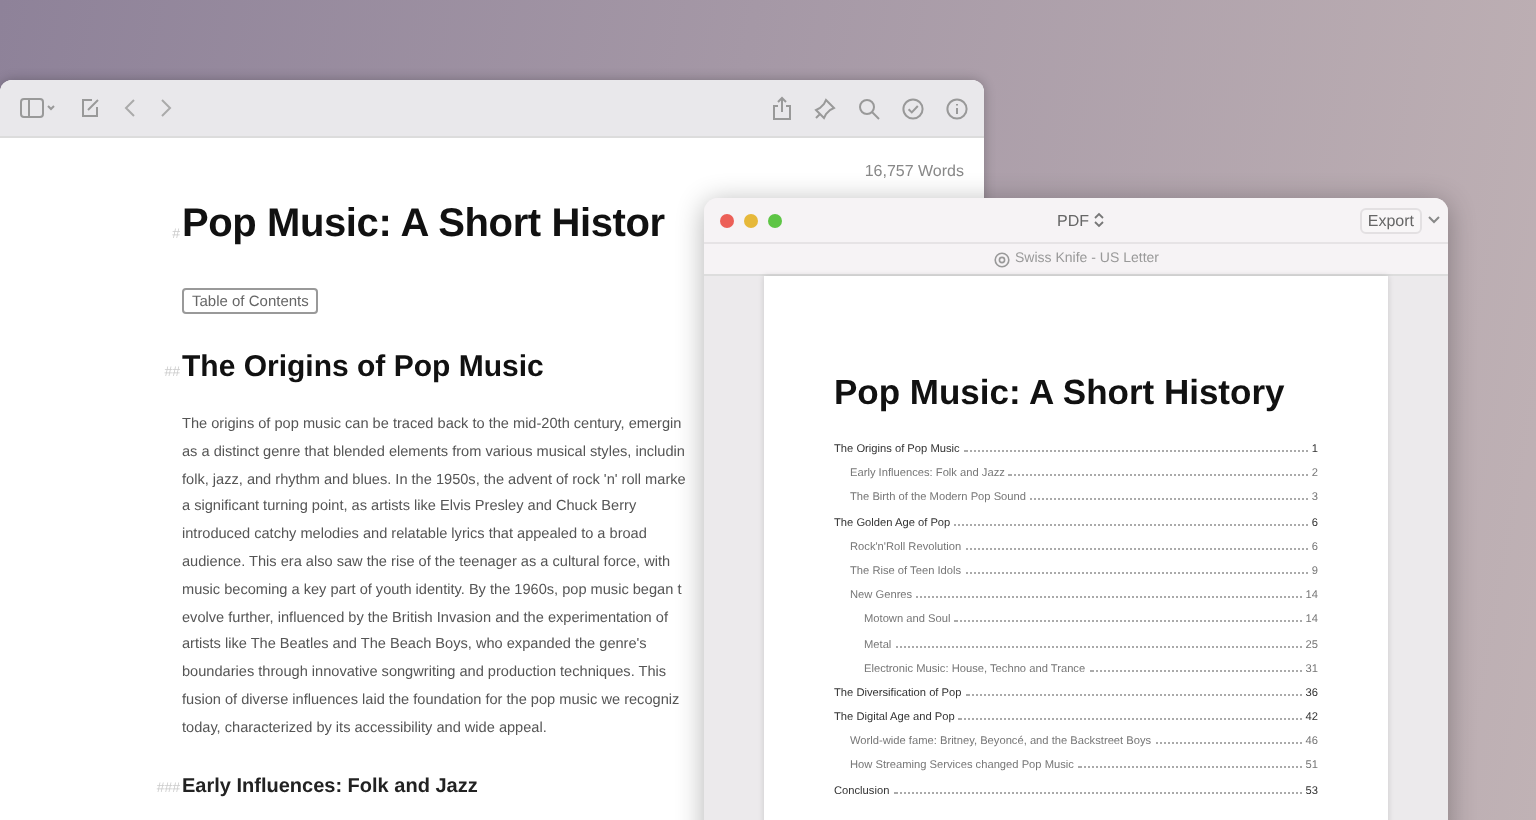  I want to click on minimize-button, so click(751, 220).